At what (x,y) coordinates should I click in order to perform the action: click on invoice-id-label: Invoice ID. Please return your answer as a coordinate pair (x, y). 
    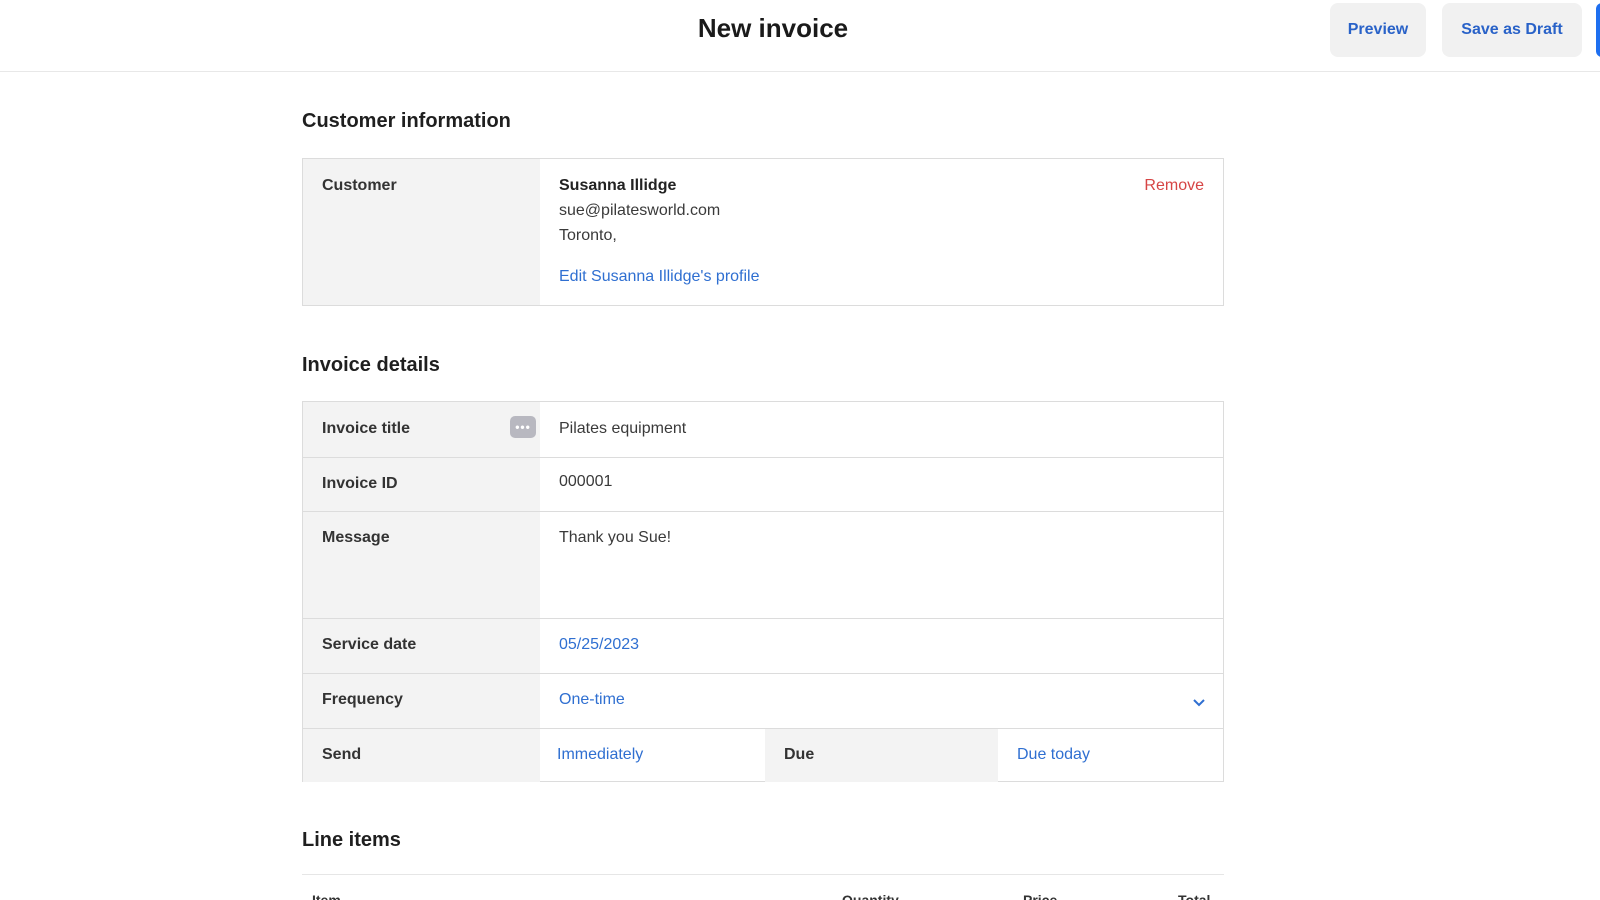
    Looking at the image, I should click on (360, 483).